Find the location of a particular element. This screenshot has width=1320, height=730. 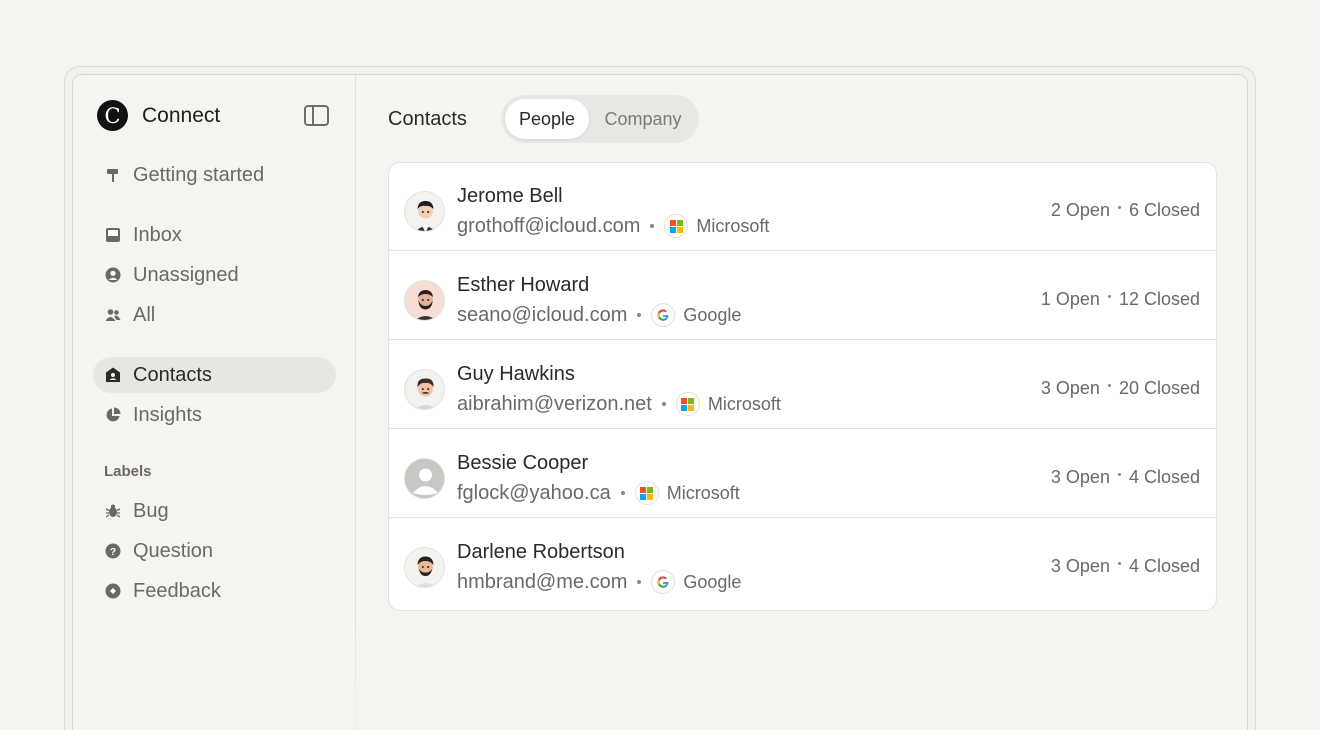

sidebar-item-label: Contacts is located at coordinates (172, 374).